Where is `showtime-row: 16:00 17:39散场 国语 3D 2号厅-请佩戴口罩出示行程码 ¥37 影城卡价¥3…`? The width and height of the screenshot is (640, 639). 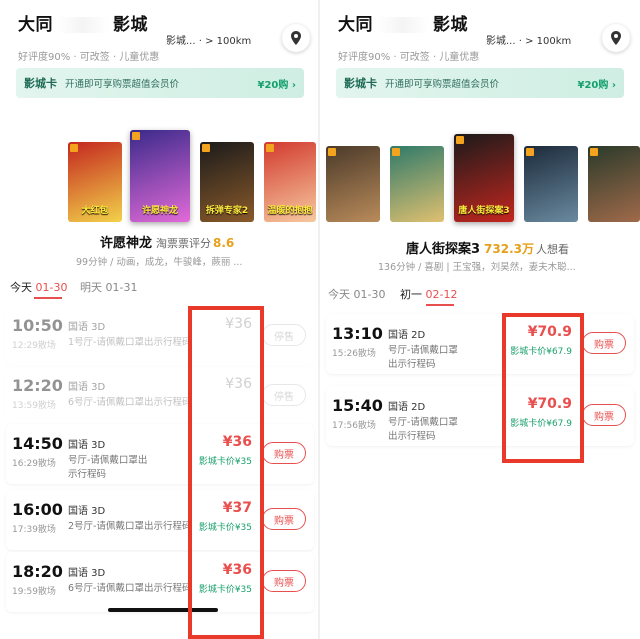 showtime-row: 16:00 17:39散场 国语 3D 2号厅-请佩戴口罩出示行程码 ¥37 影城卡价¥3… is located at coordinates (160, 520).